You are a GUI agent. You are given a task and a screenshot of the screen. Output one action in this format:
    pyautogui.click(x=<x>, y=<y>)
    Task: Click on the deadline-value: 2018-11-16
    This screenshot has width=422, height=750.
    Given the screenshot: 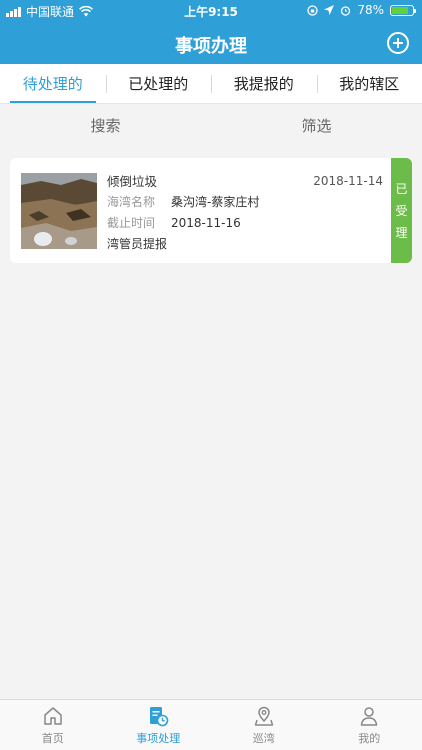 What is the action you would take?
    pyautogui.click(x=206, y=223)
    